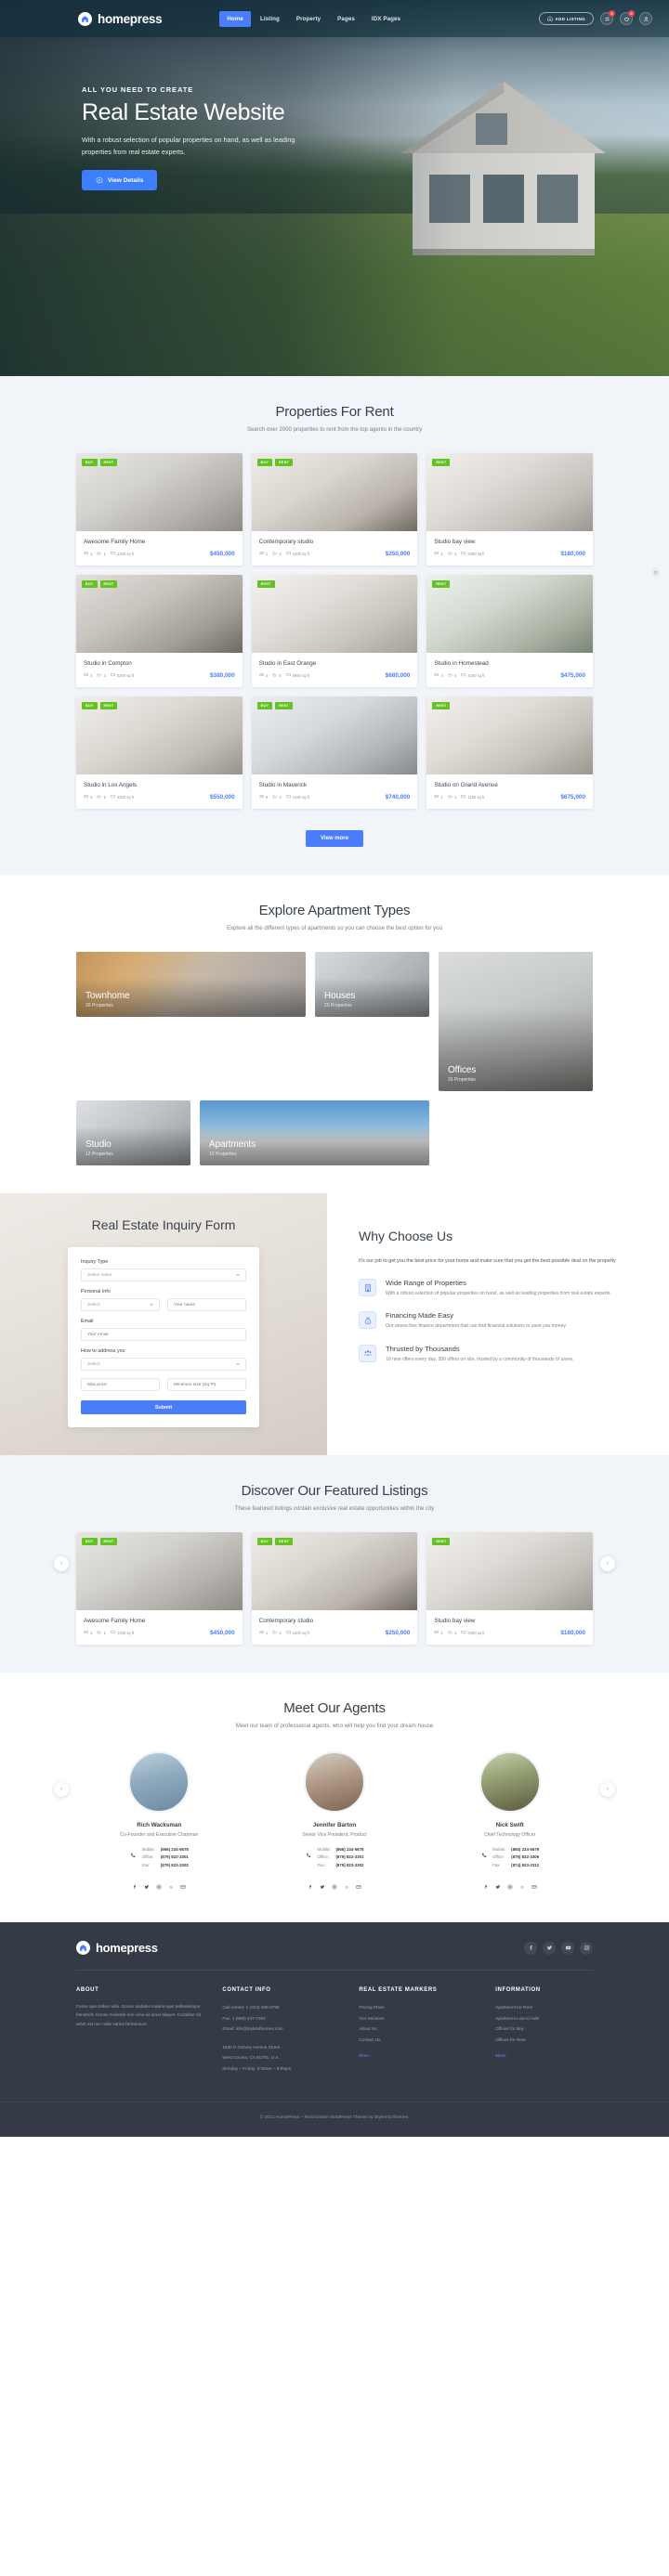  Describe the element at coordinates (607, 1564) in the screenshot. I see `carousel-next-button: ›` at that location.